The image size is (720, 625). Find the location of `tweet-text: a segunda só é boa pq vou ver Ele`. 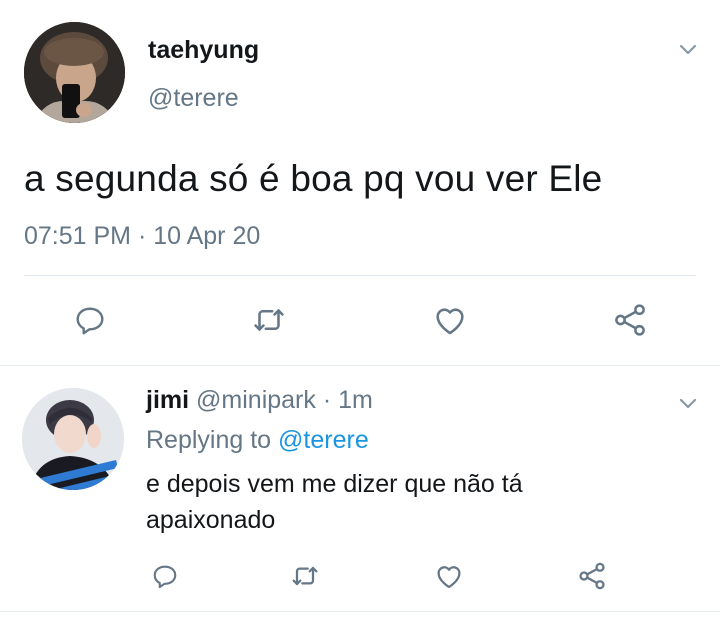

tweet-text: a segunda só é boa pq vou ver Ele is located at coordinates (313, 178).